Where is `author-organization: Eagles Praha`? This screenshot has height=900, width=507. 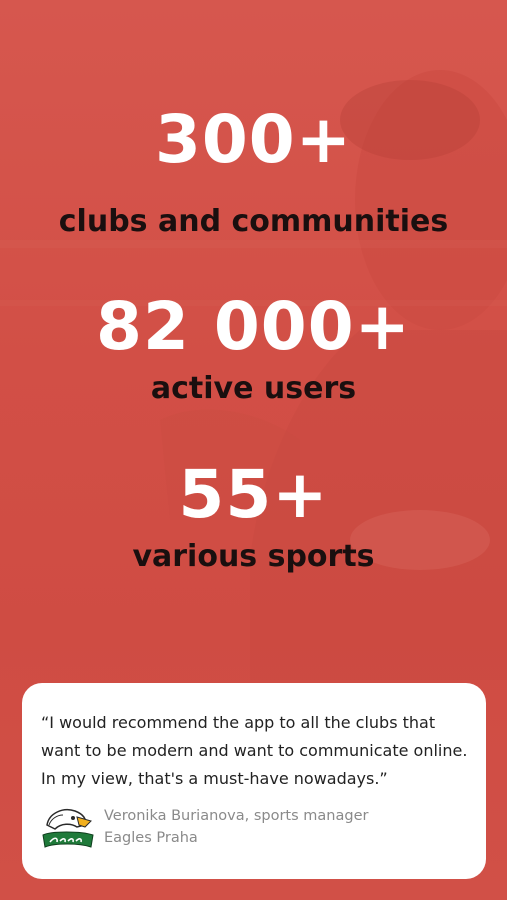 author-organization: Eagles Praha is located at coordinates (151, 838).